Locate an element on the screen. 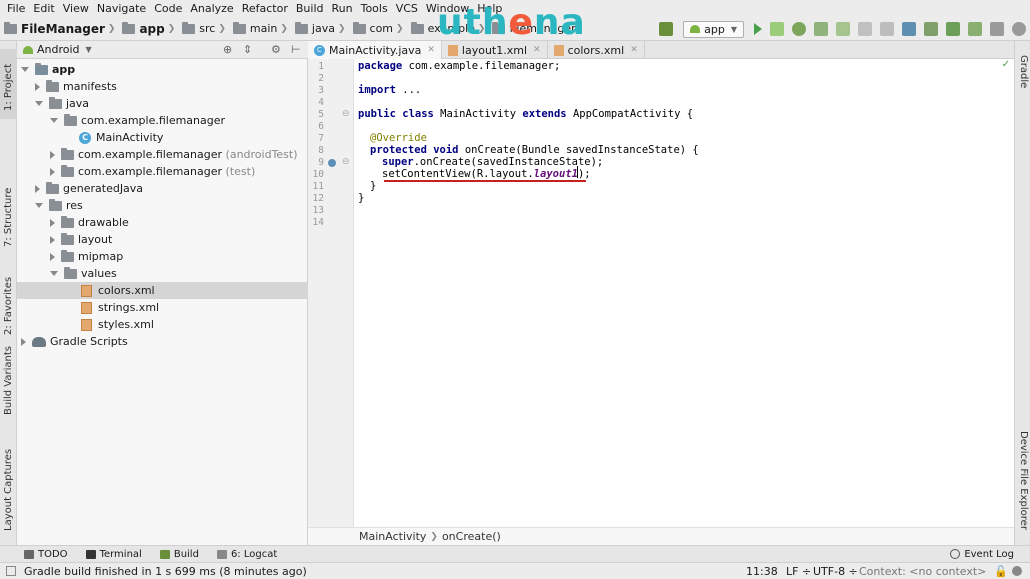  tool-tab-device-file-explorer: Device File Explorer is located at coordinates (1022, 486).